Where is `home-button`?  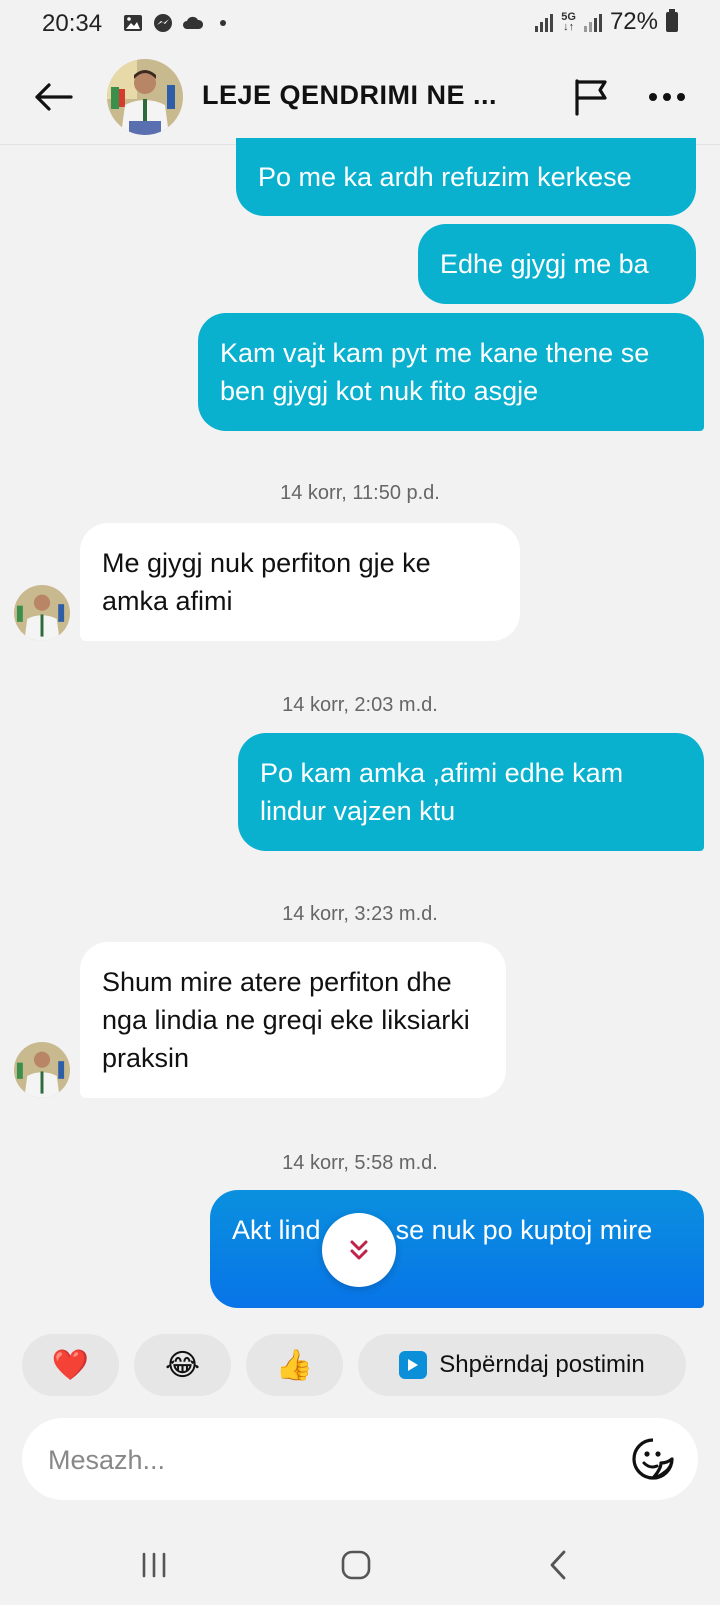
home-button is located at coordinates (356, 1565).